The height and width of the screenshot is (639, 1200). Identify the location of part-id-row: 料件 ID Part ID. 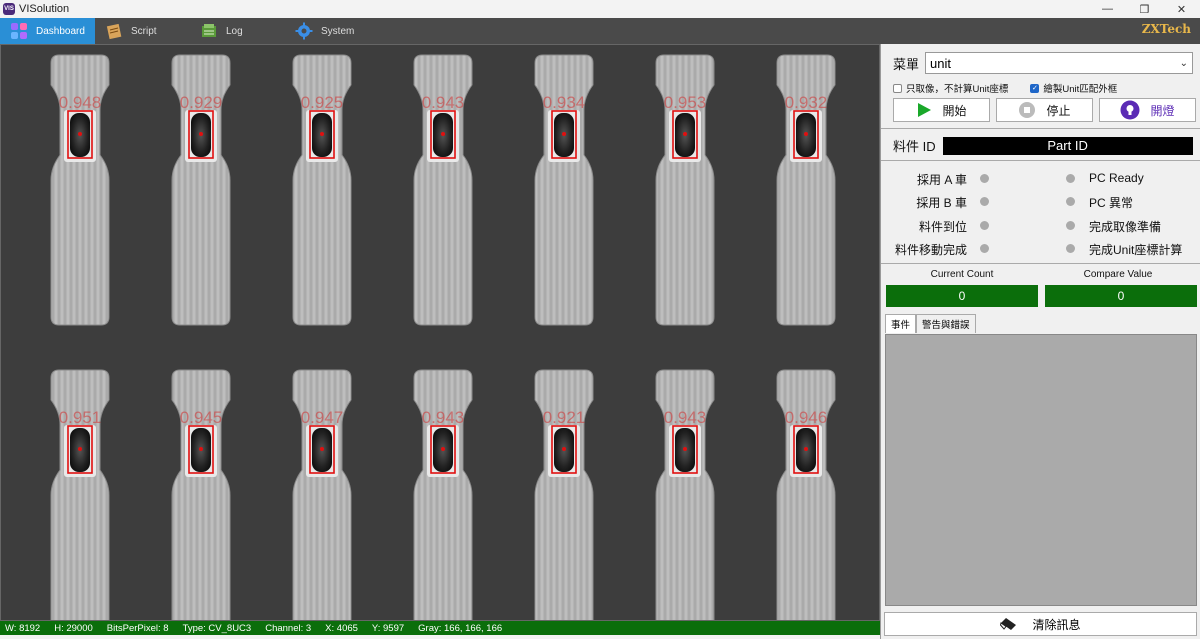
(1043, 145).